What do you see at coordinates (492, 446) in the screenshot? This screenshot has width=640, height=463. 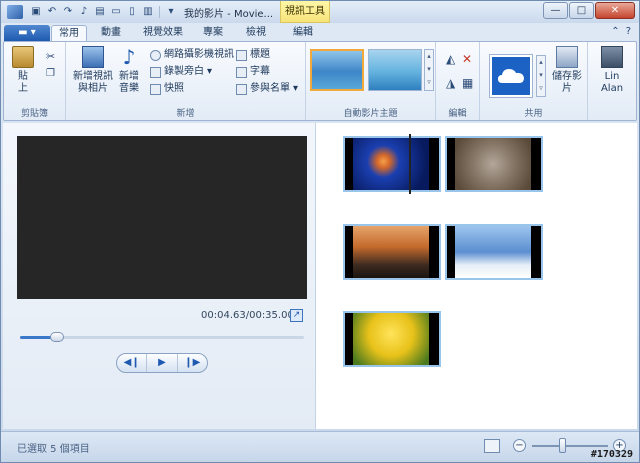 I see `thumbnail-size-icon` at bounding box center [492, 446].